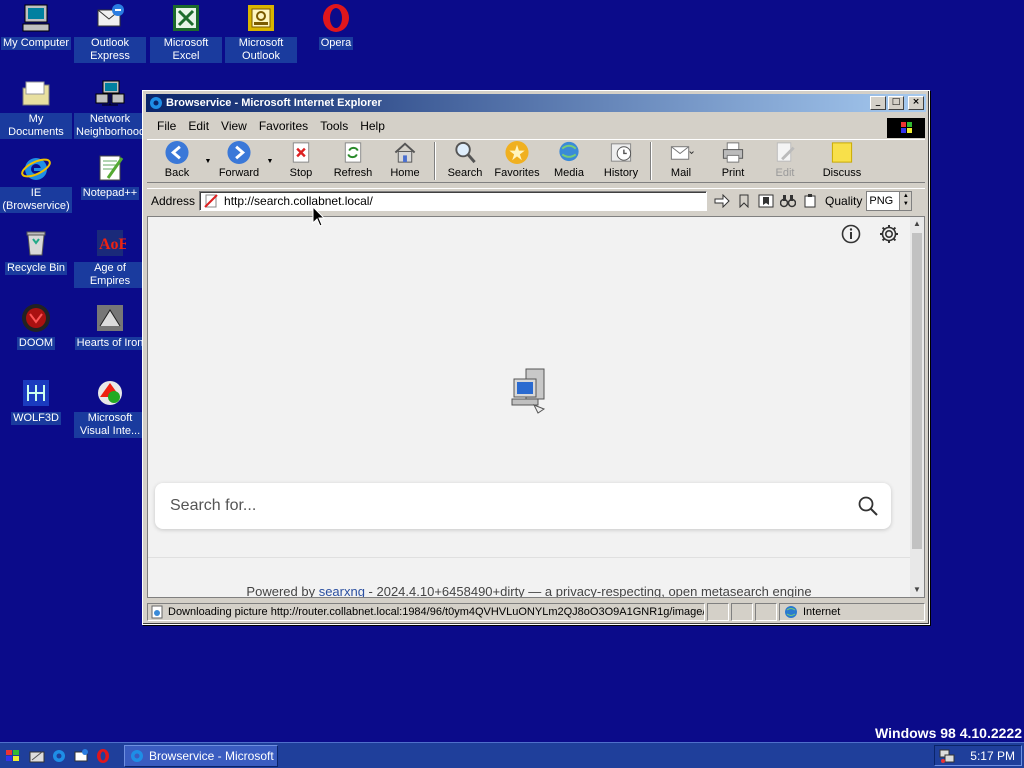 The height and width of the screenshot is (768, 1024). Describe the element at coordinates (917, 590) in the screenshot. I see `scroll-down-arrow: ▼` at that location.